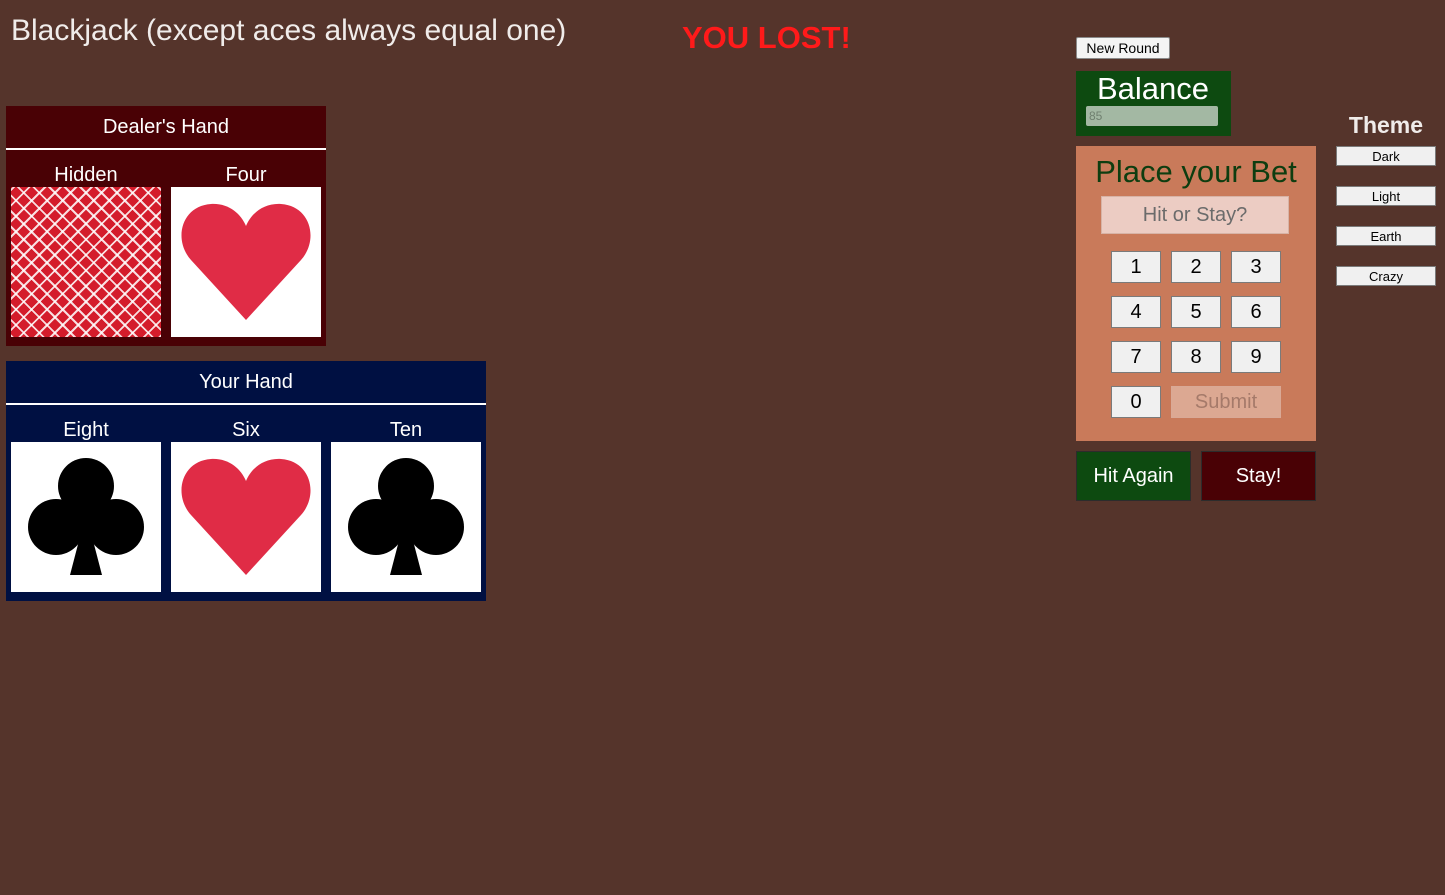 Image resolution: width=1445 pixels, height=895 pixels. I want to click on card: Hidden, so click(86, 250).